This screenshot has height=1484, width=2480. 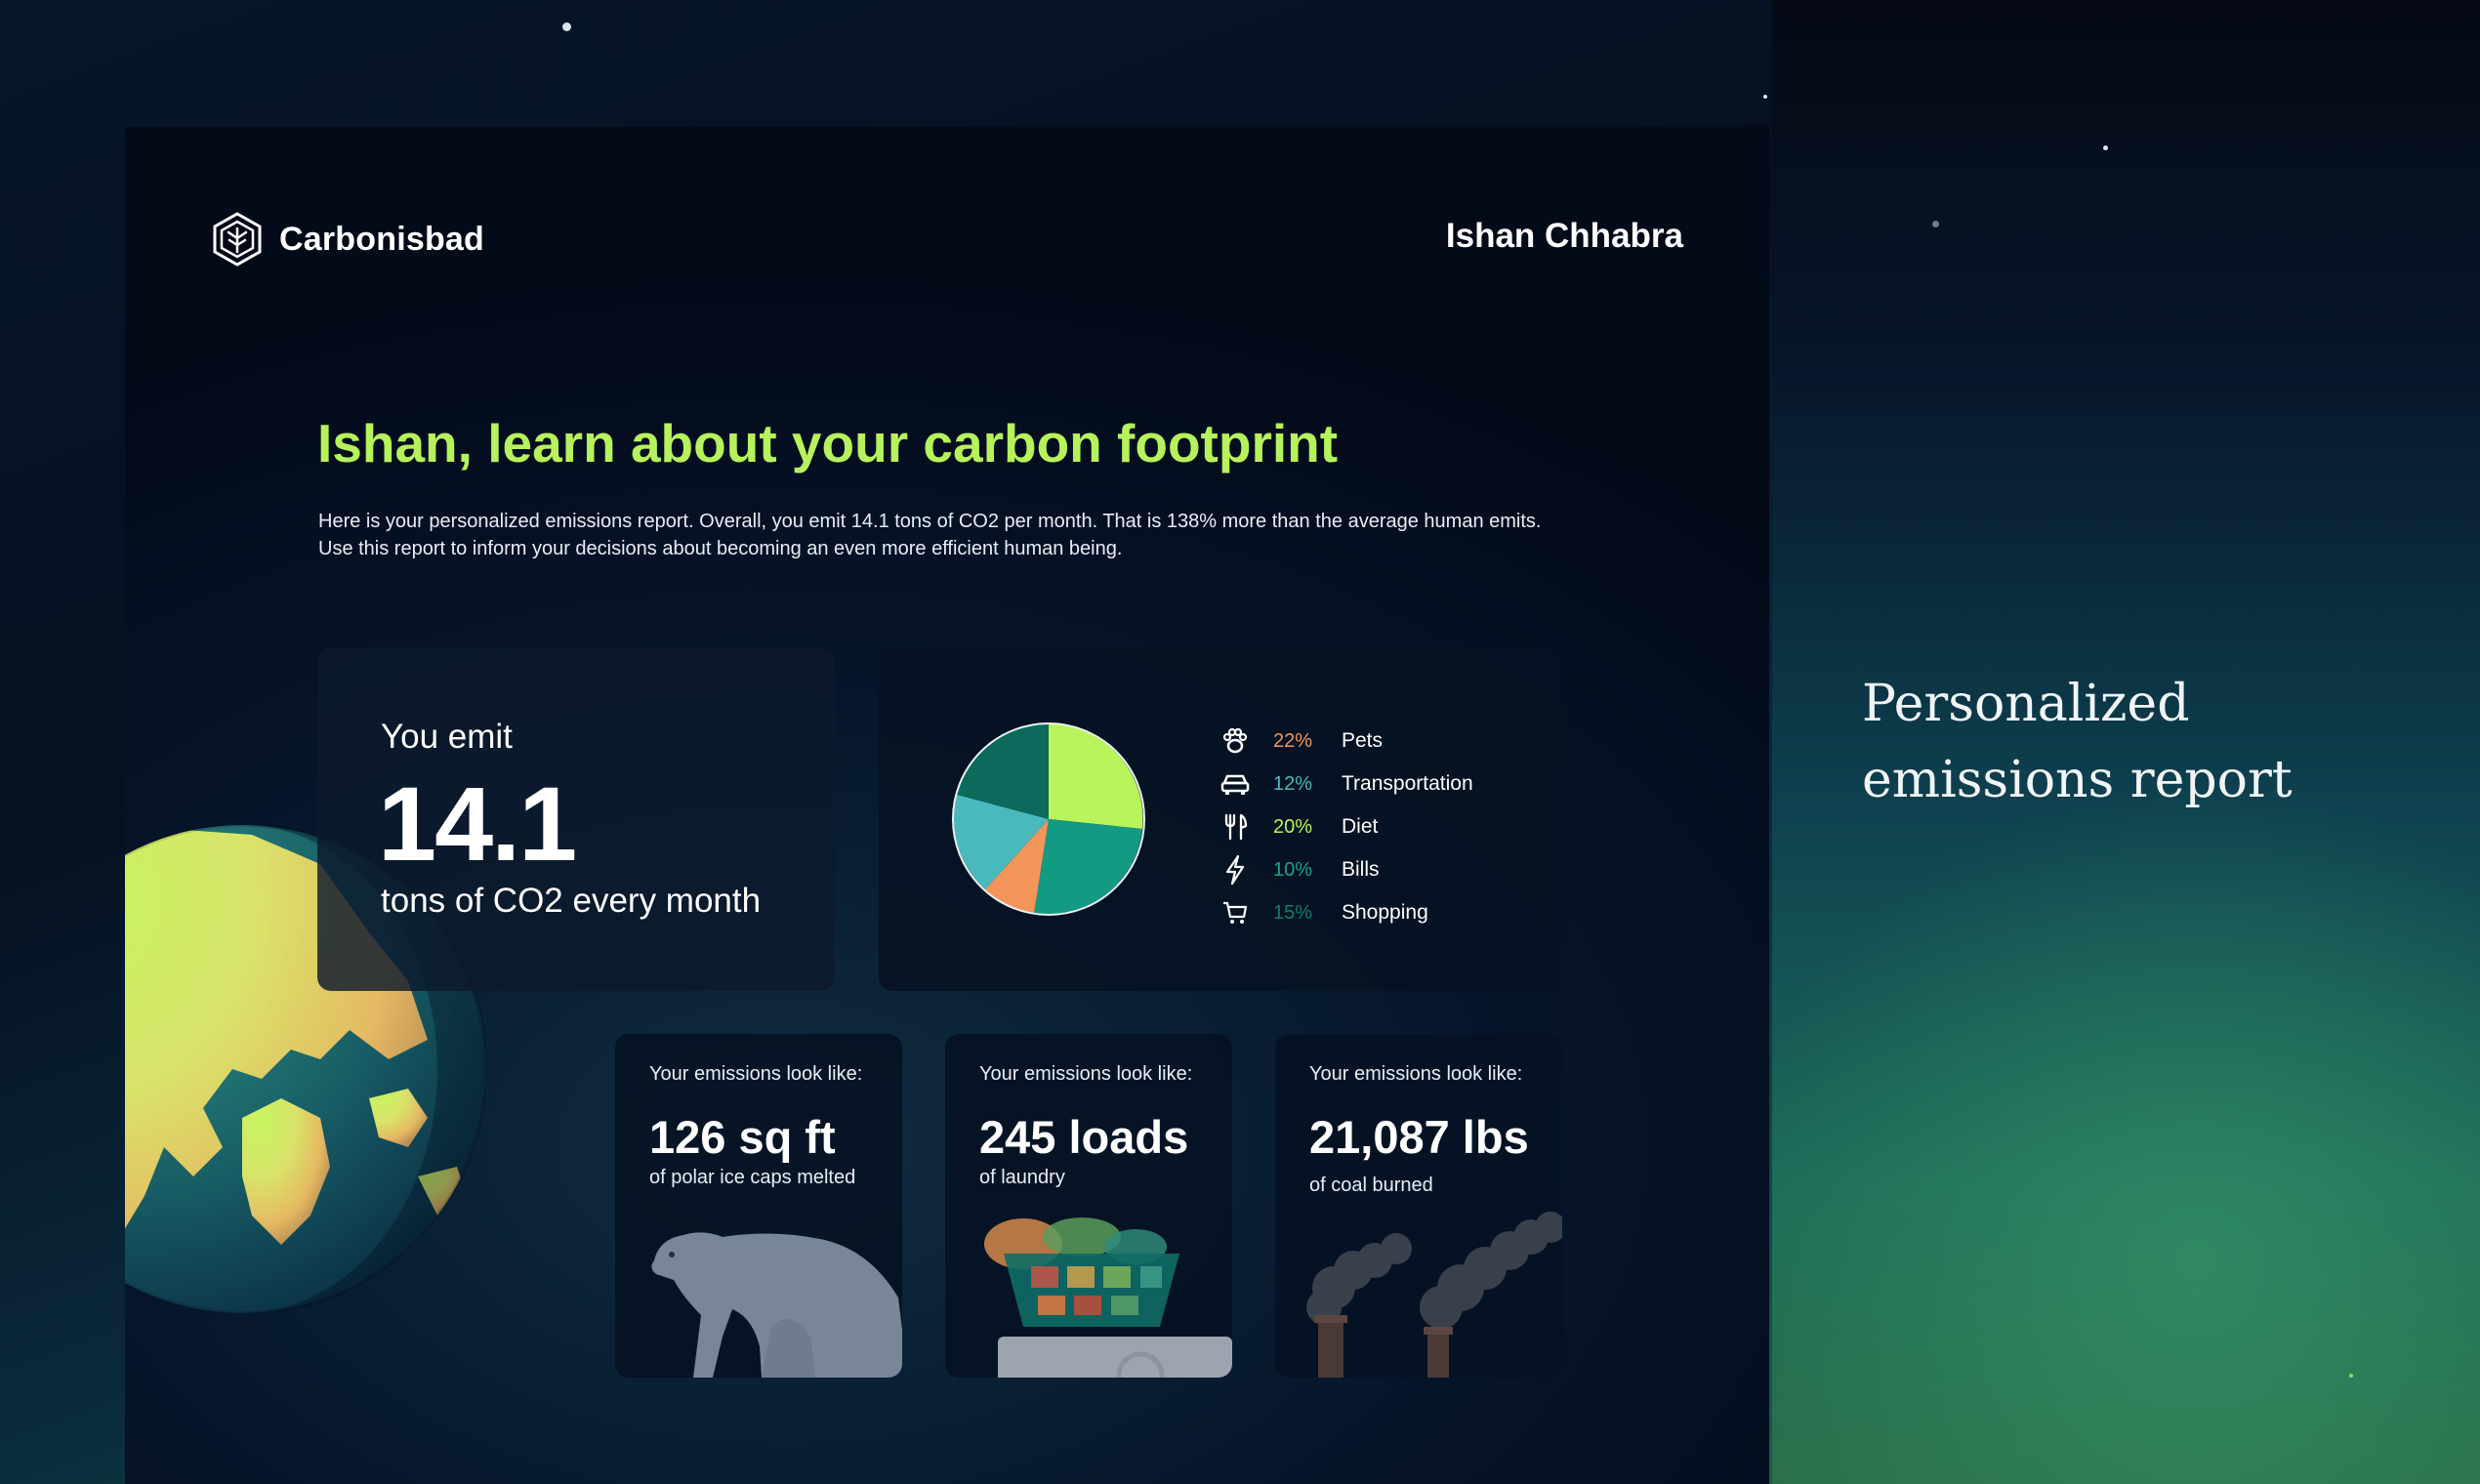 What do you see at coordinates (1096, 776) in the screenshot?
I see `pie-slice-lime` at bounding box center [1096, 776].